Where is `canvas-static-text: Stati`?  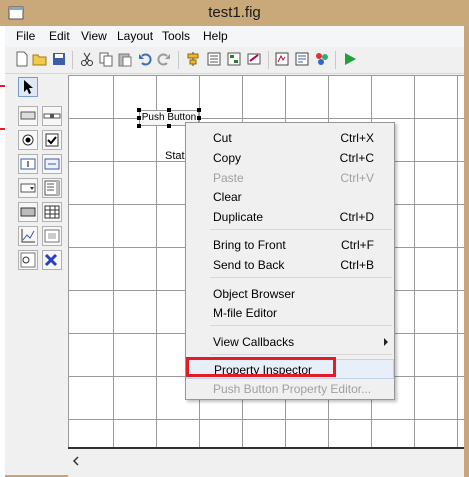
canvas-static-text: Stati is located at coordinates (176, 156).